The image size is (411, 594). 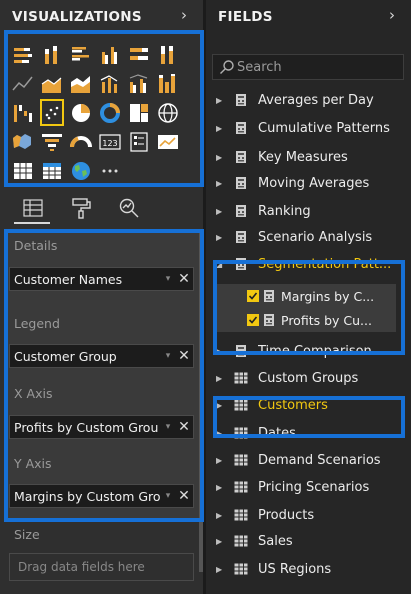 I want to click on field-item-products: ▶ Products, so click(x=308, y=515).